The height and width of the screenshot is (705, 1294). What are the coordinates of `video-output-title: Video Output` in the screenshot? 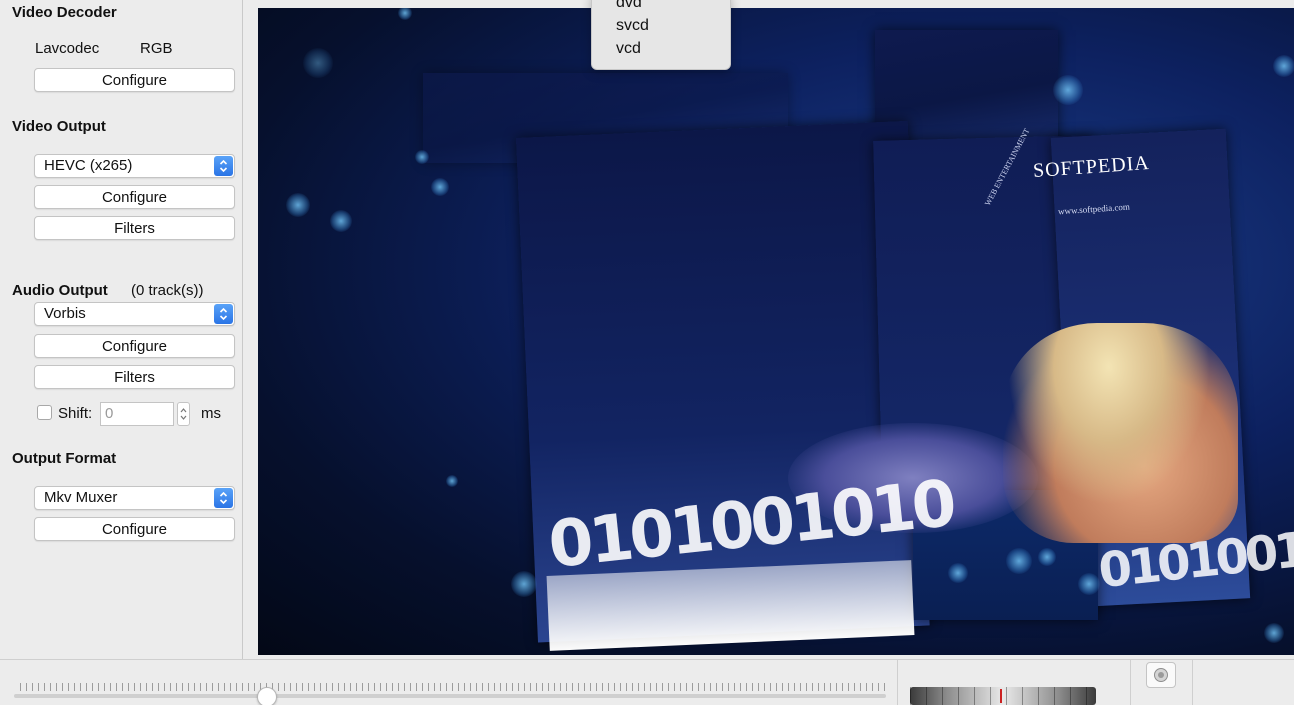 It's located at (59, 126).